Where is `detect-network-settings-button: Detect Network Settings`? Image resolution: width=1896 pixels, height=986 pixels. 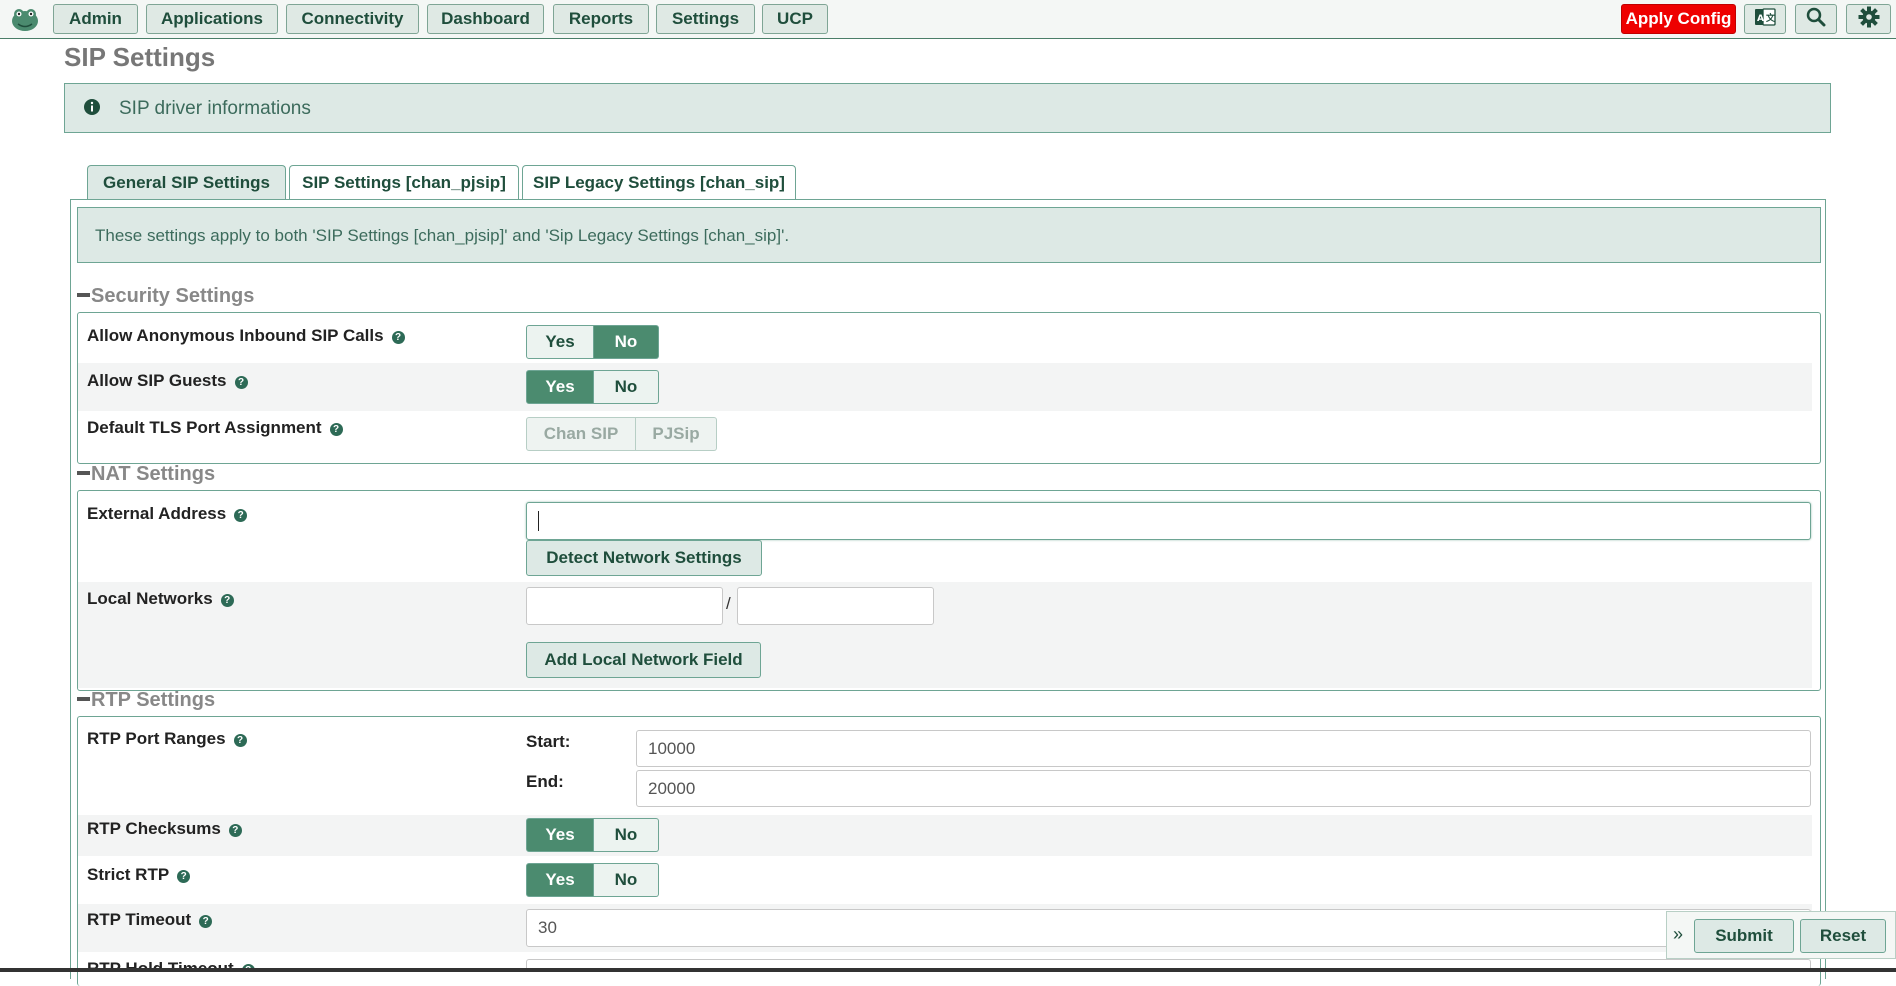 detect-network-settings-button: Detect Network Settings is located at coordinates (644, 558).